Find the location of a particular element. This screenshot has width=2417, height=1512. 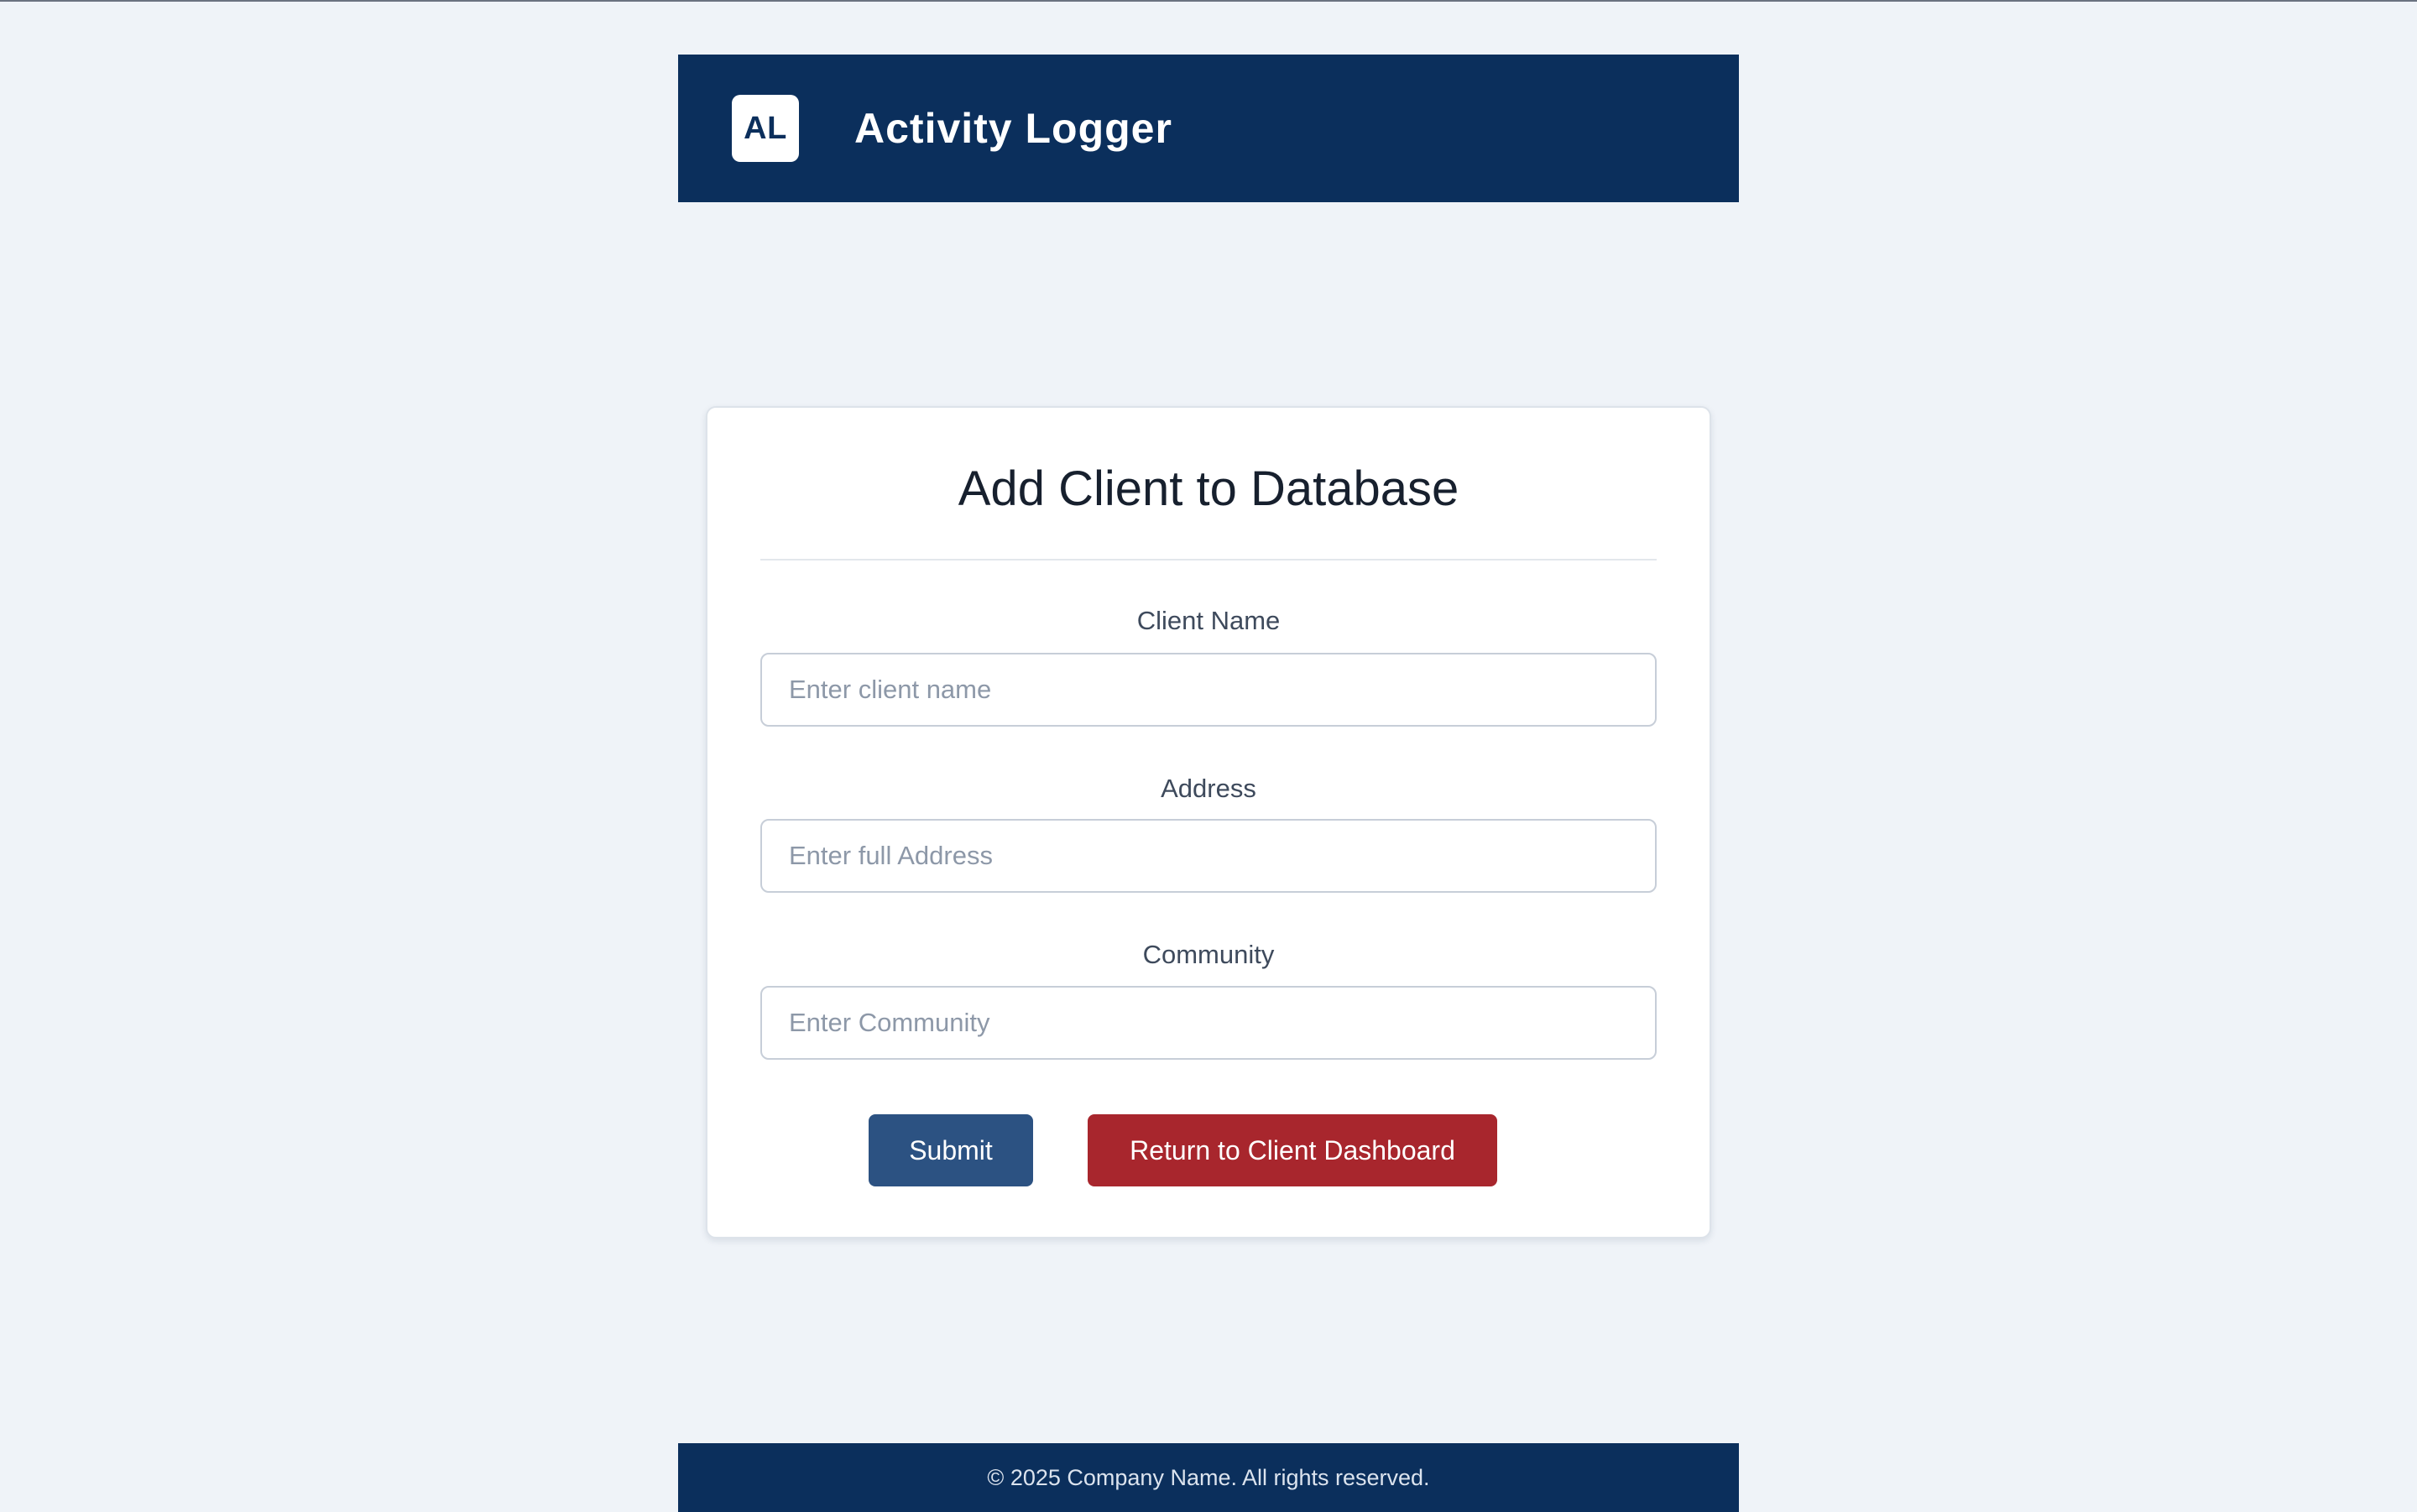

title-divider is located at coordinates (1208, 559).